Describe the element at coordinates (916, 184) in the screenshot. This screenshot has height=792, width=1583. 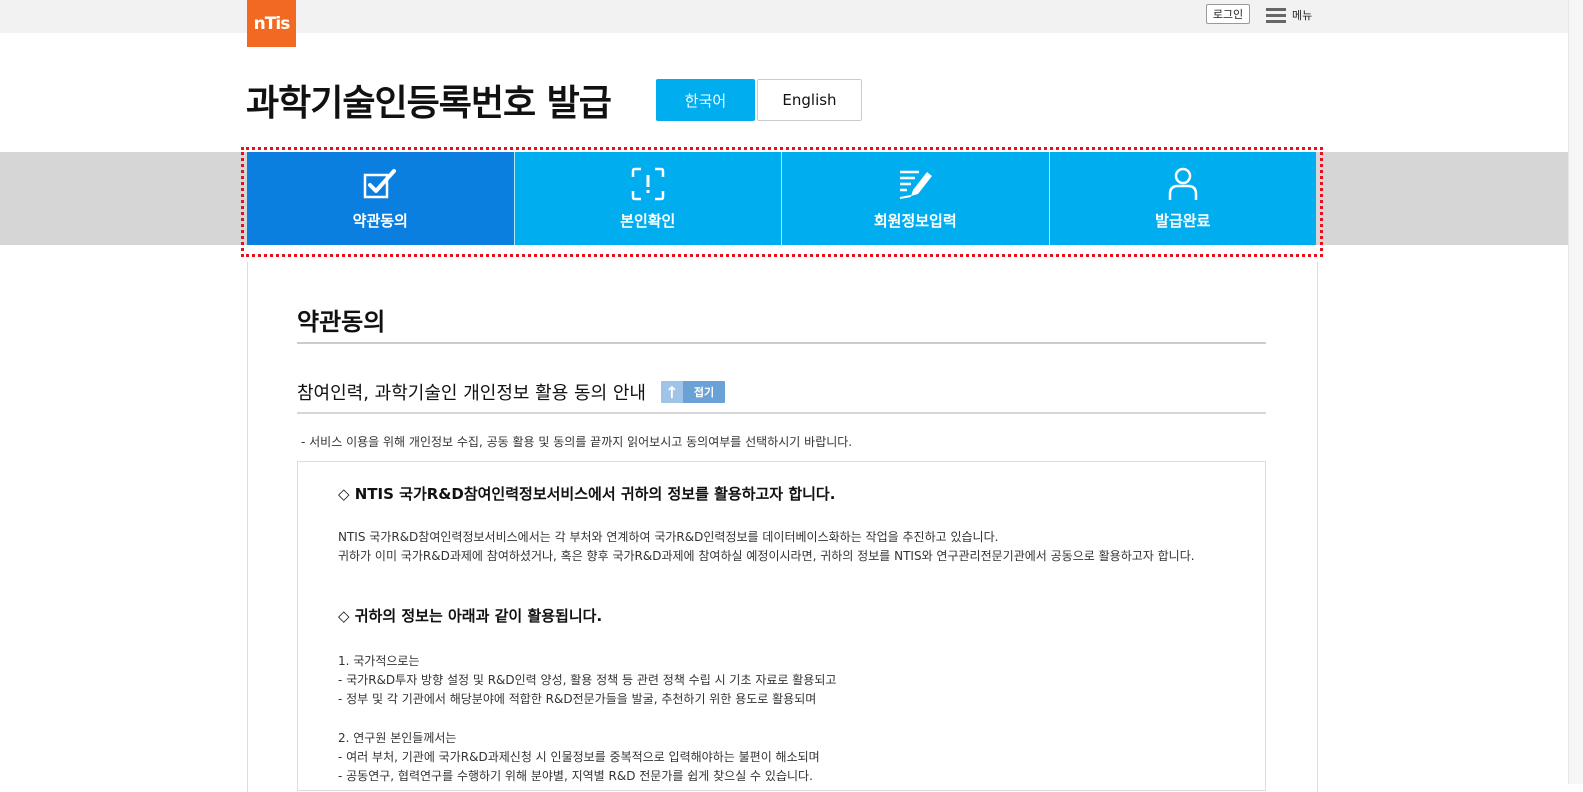
I see `document-pen-icon` at that location.